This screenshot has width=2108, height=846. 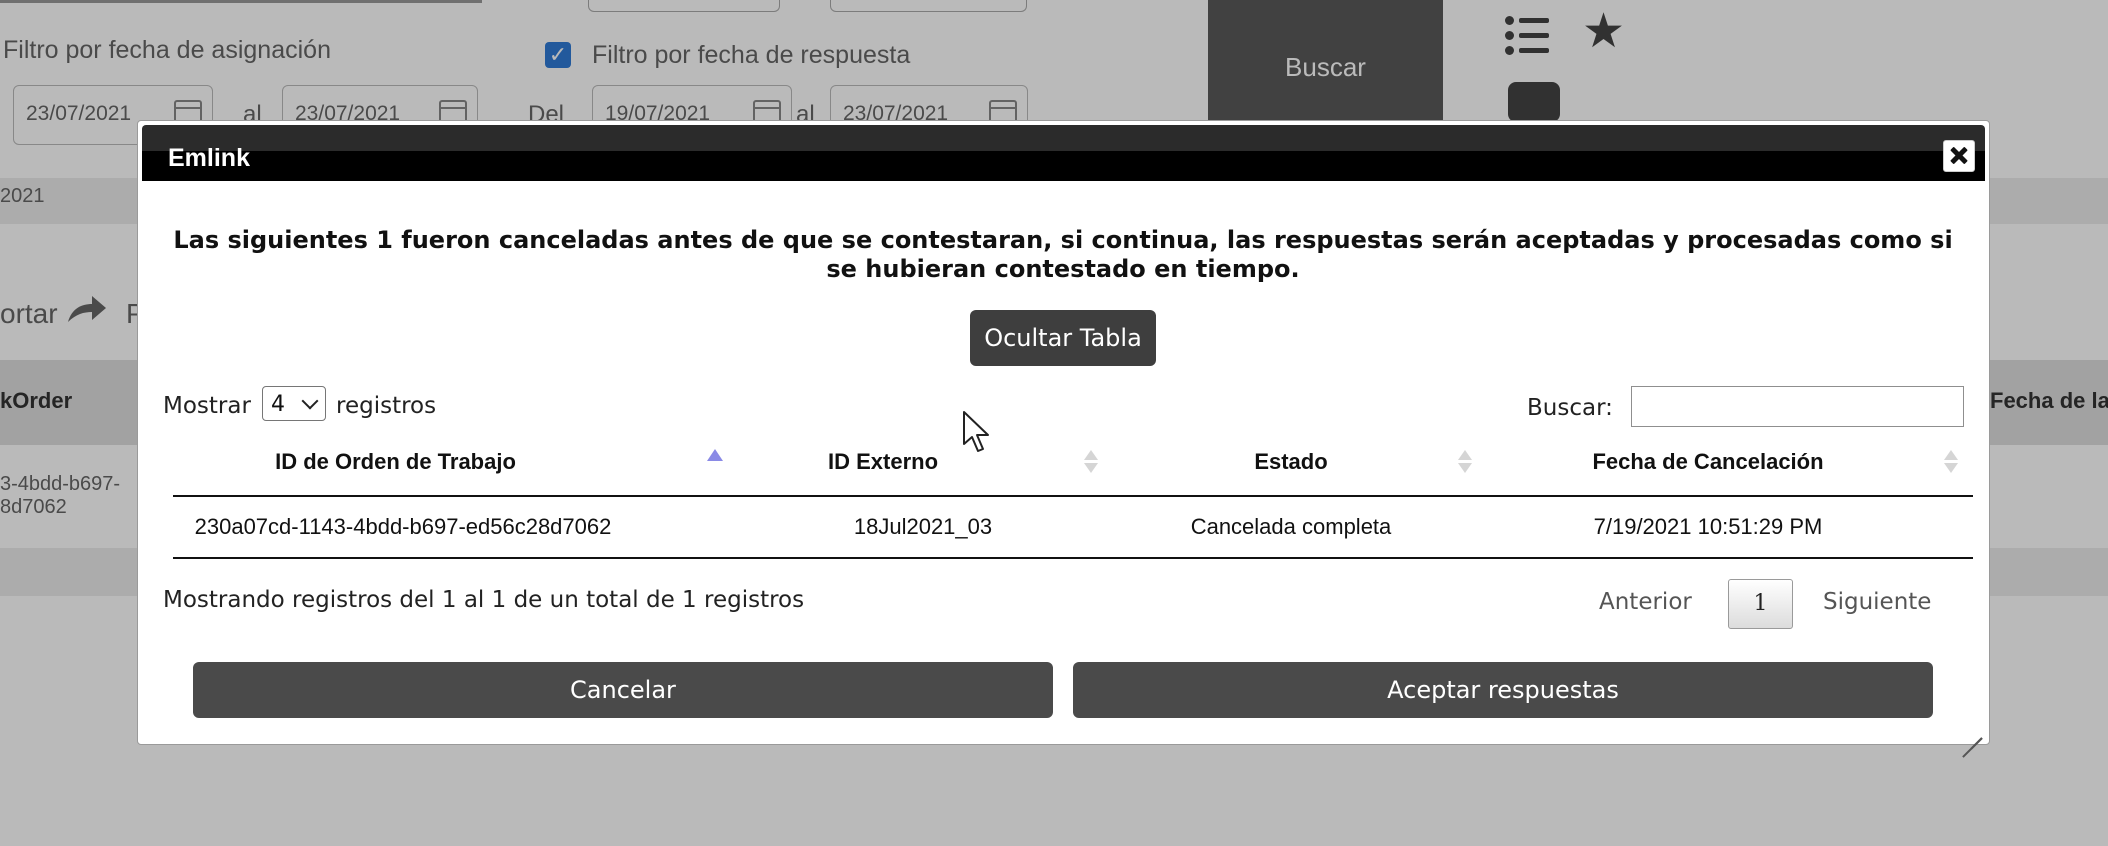 I want to click on sort-ascending-icon, so click(x=714, y=455).